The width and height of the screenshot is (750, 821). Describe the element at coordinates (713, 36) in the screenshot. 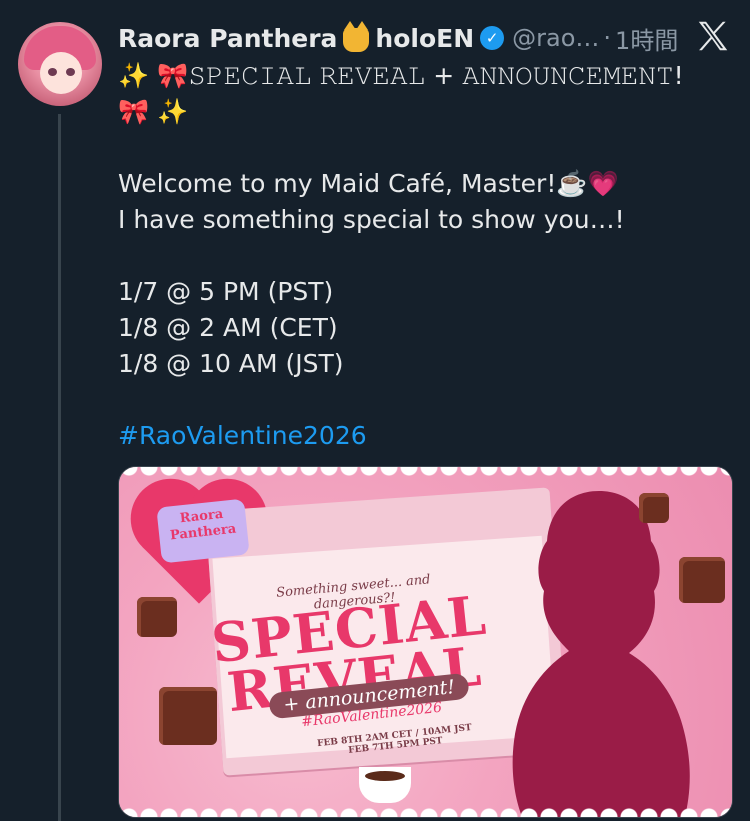

I see `x-logo-icon` at that location.